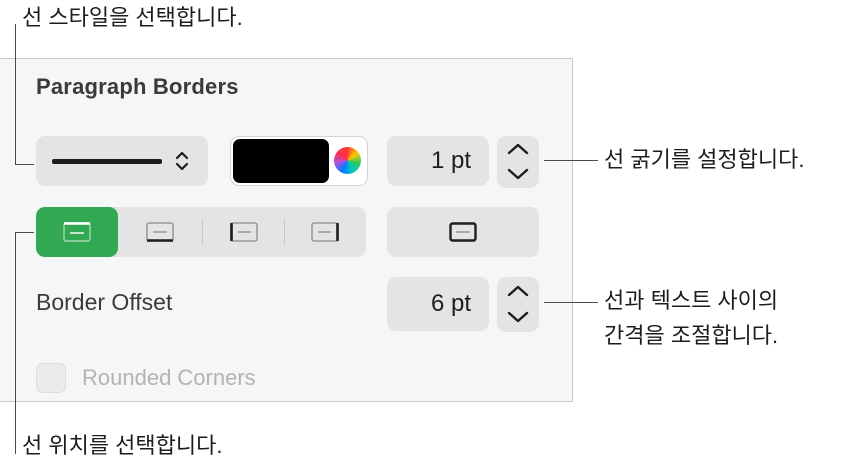 This screenshot has height=468, width=849. Describe the element at coordinates (571, 160) in the screenshot. I see `callout-line-width` at that location.